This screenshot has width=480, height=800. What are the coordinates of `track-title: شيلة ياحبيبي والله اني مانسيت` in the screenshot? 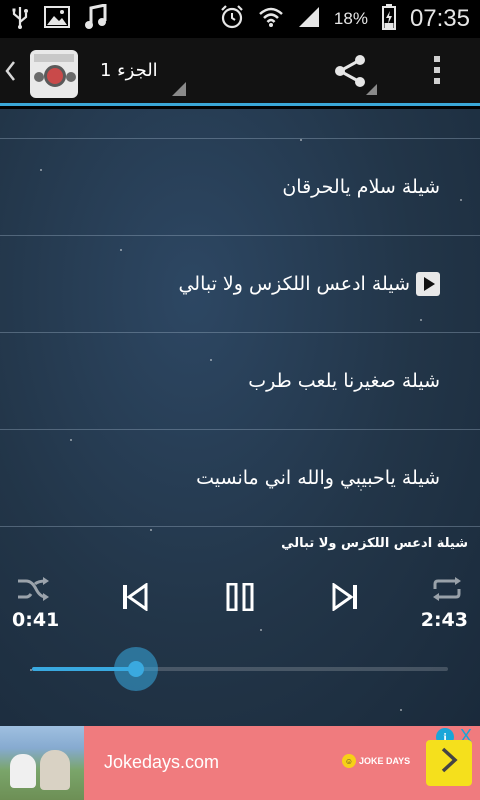 It's located at (318, 478).